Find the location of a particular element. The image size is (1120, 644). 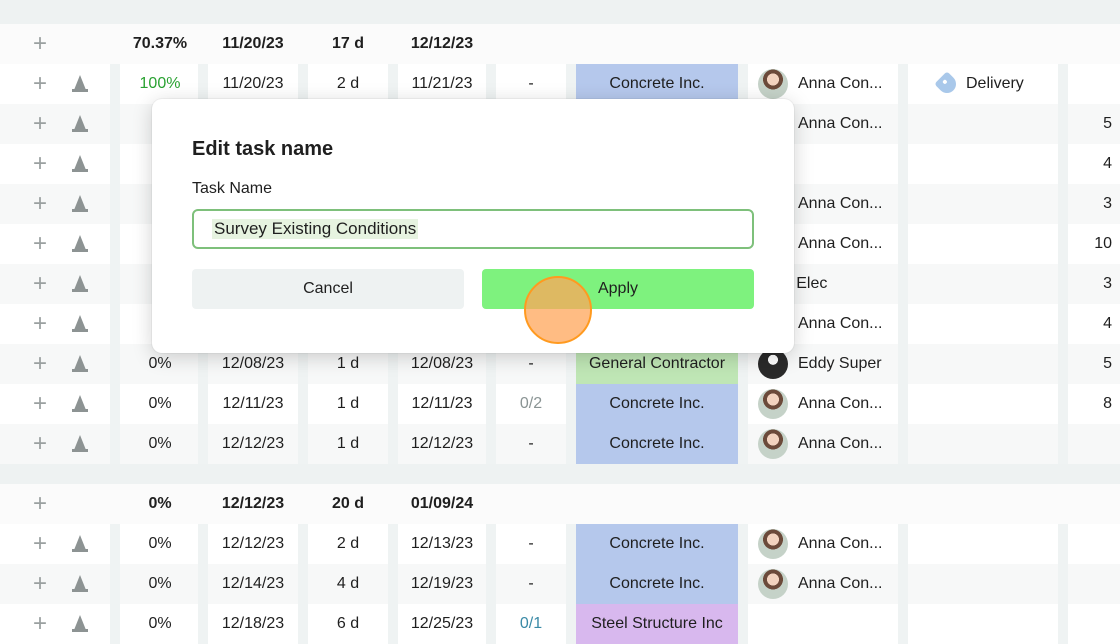

apply-button: Apply is located at coordinates (618, 289).